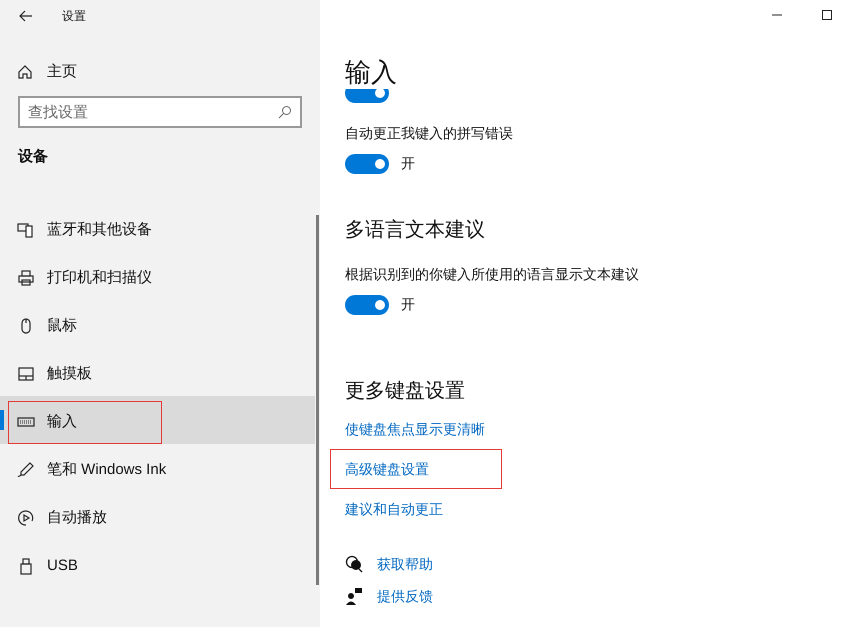  What do you see at coordinates (26, 16) in the screenshot?
I see `back-arrow-icon` at bounding box center [26, 16].